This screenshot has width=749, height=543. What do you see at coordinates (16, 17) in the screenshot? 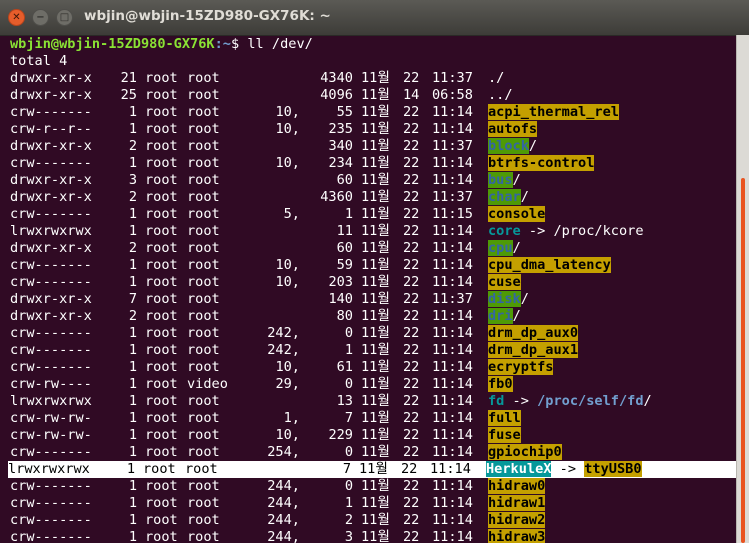
I see `close-icon: ✕` at bounding box center [16, 17].